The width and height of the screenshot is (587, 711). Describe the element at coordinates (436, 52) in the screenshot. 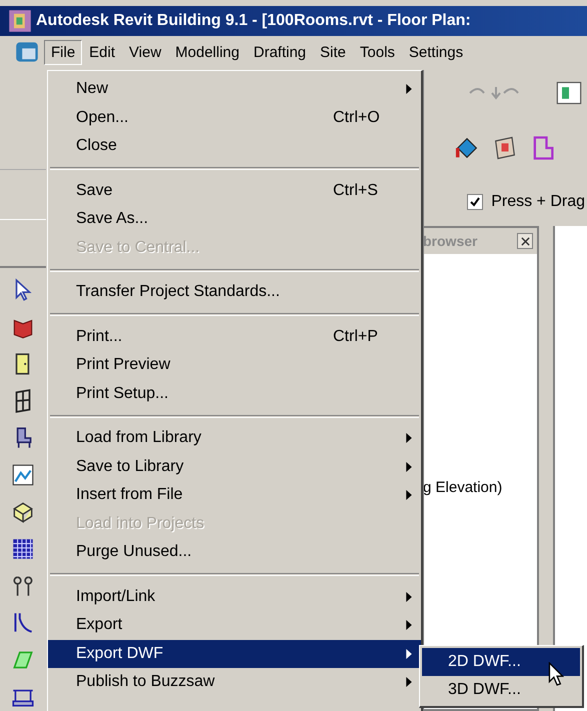

I see `menu-item: Settings` at that location.